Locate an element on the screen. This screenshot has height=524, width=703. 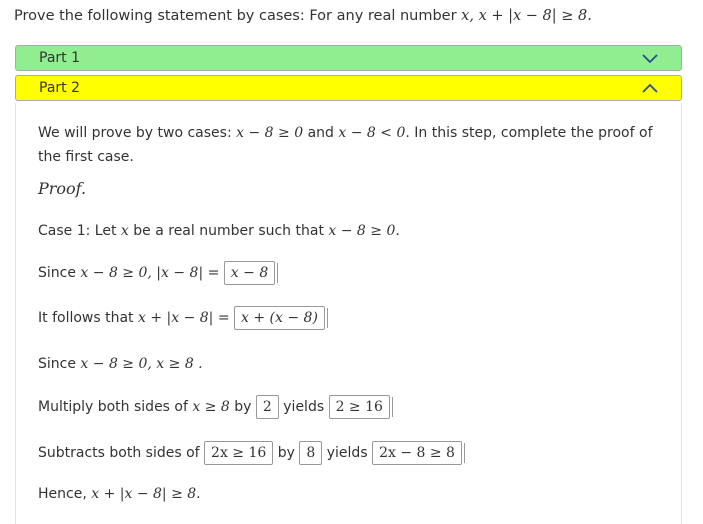
since2-t1: Since is located at coordinates (59, 364).